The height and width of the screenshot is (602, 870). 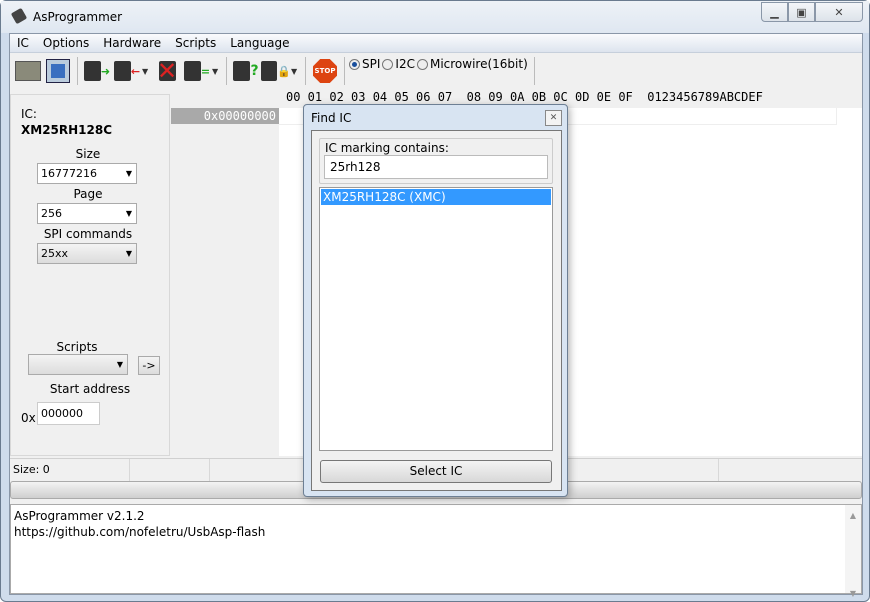 I want to click on radio-i2c: I2C, so click(x=398, y=64).